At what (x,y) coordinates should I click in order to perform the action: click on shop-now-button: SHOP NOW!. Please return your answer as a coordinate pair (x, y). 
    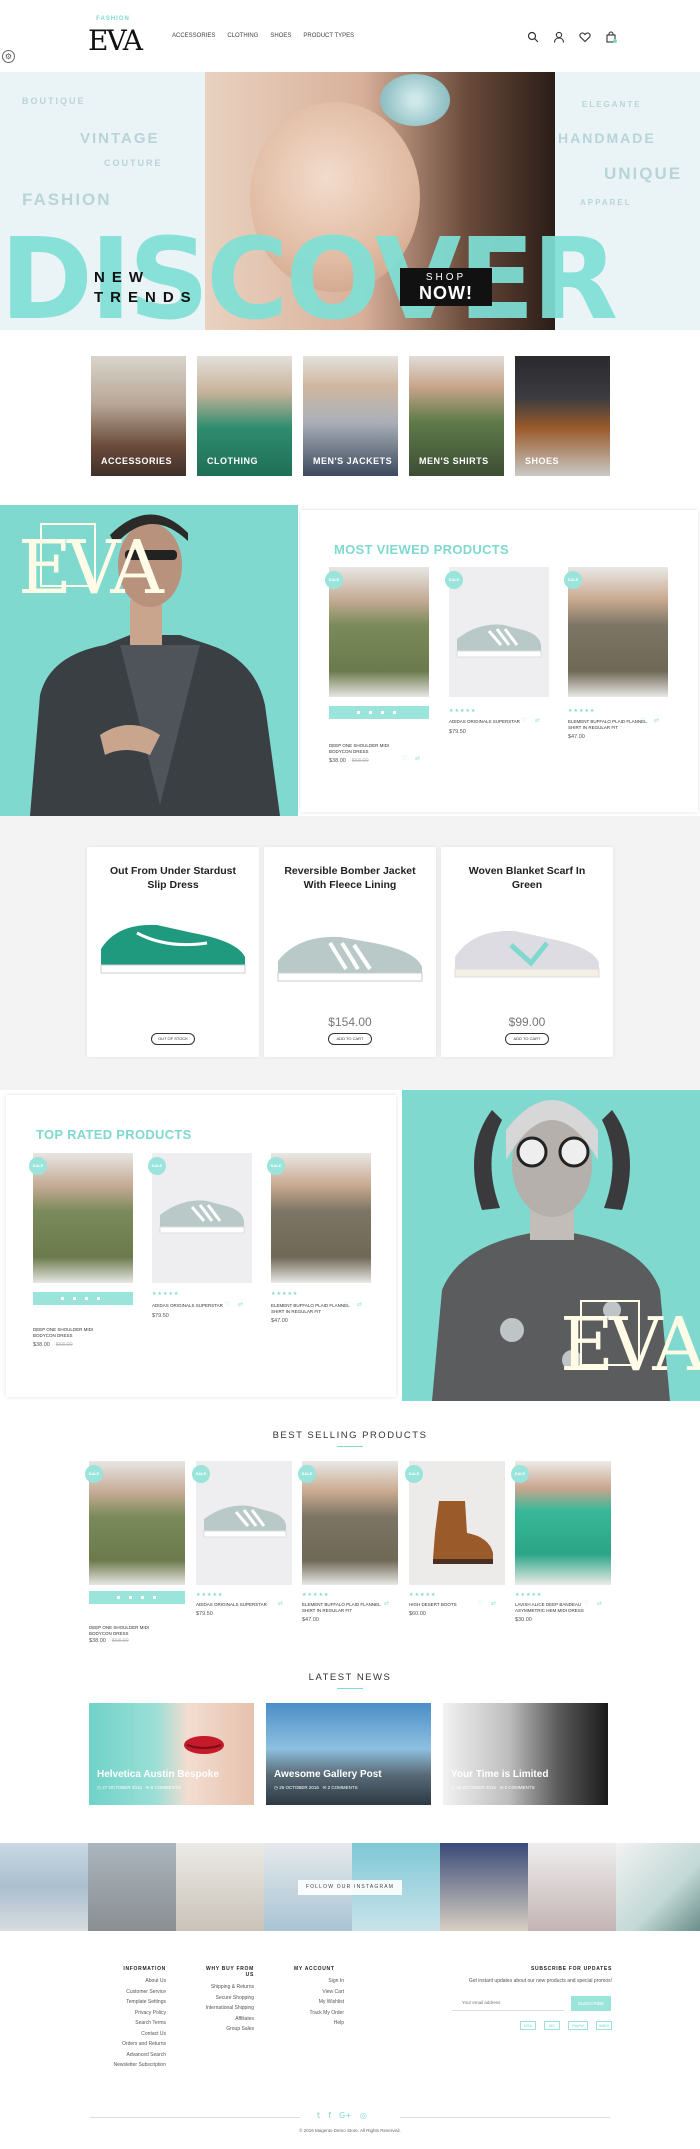
    Looking at the image, I should click on (446, 287).